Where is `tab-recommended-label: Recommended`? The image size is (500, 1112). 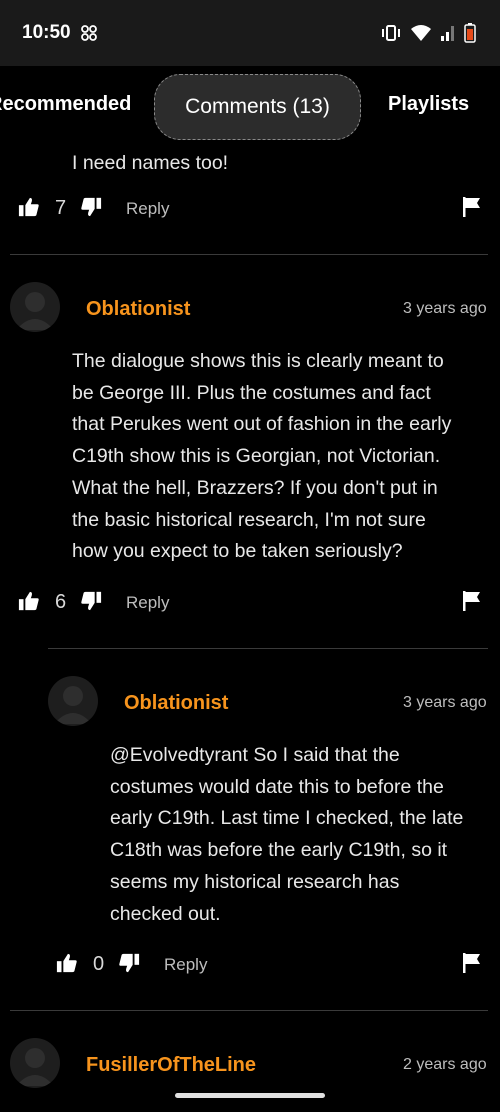 tab-recommended-label: Recommended is located at coordinates (66, 104).